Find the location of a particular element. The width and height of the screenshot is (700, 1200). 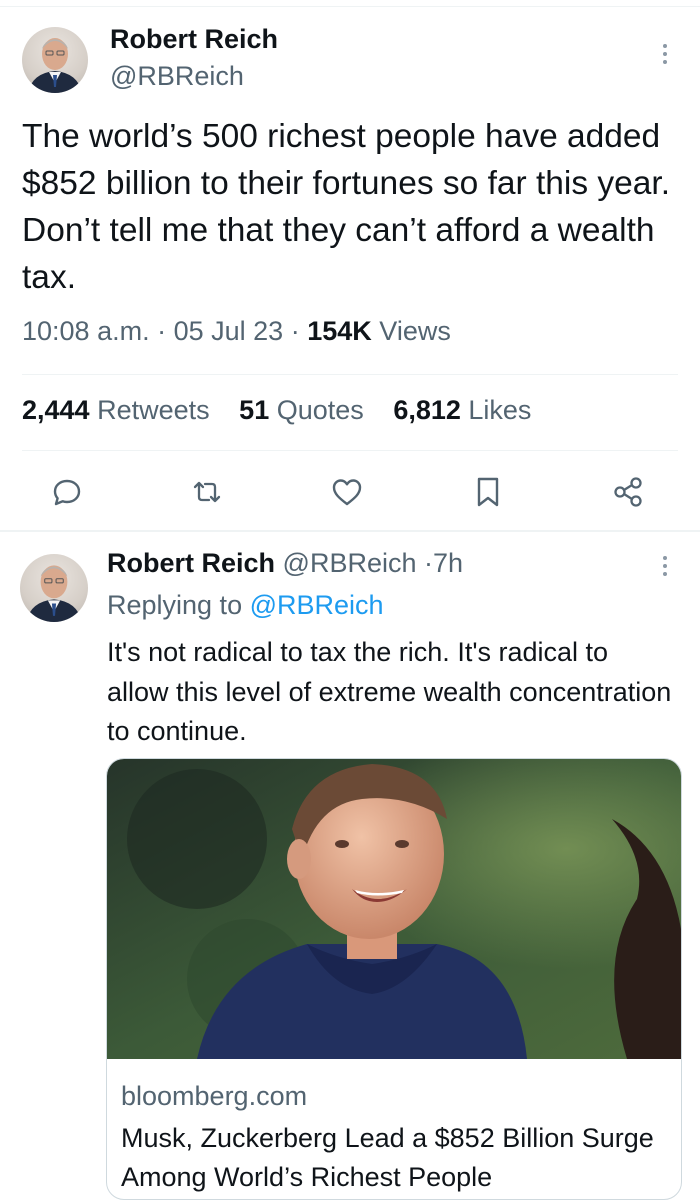

reply-icon is located at coordinates (67, 492).